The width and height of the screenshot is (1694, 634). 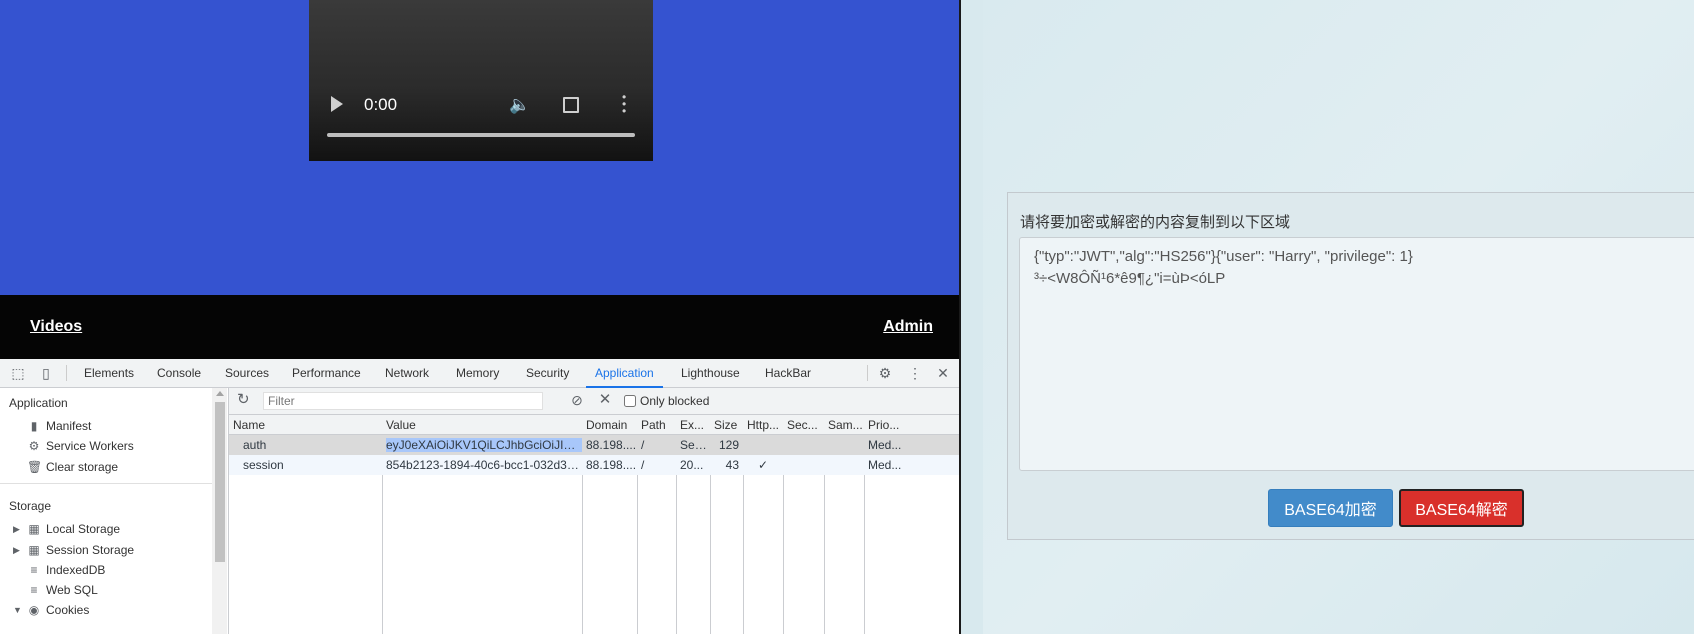 What do you see at coordinates (34, 529) in the screenshot?
I see `grid-icon: ▦` at bounding box center [34, 529].